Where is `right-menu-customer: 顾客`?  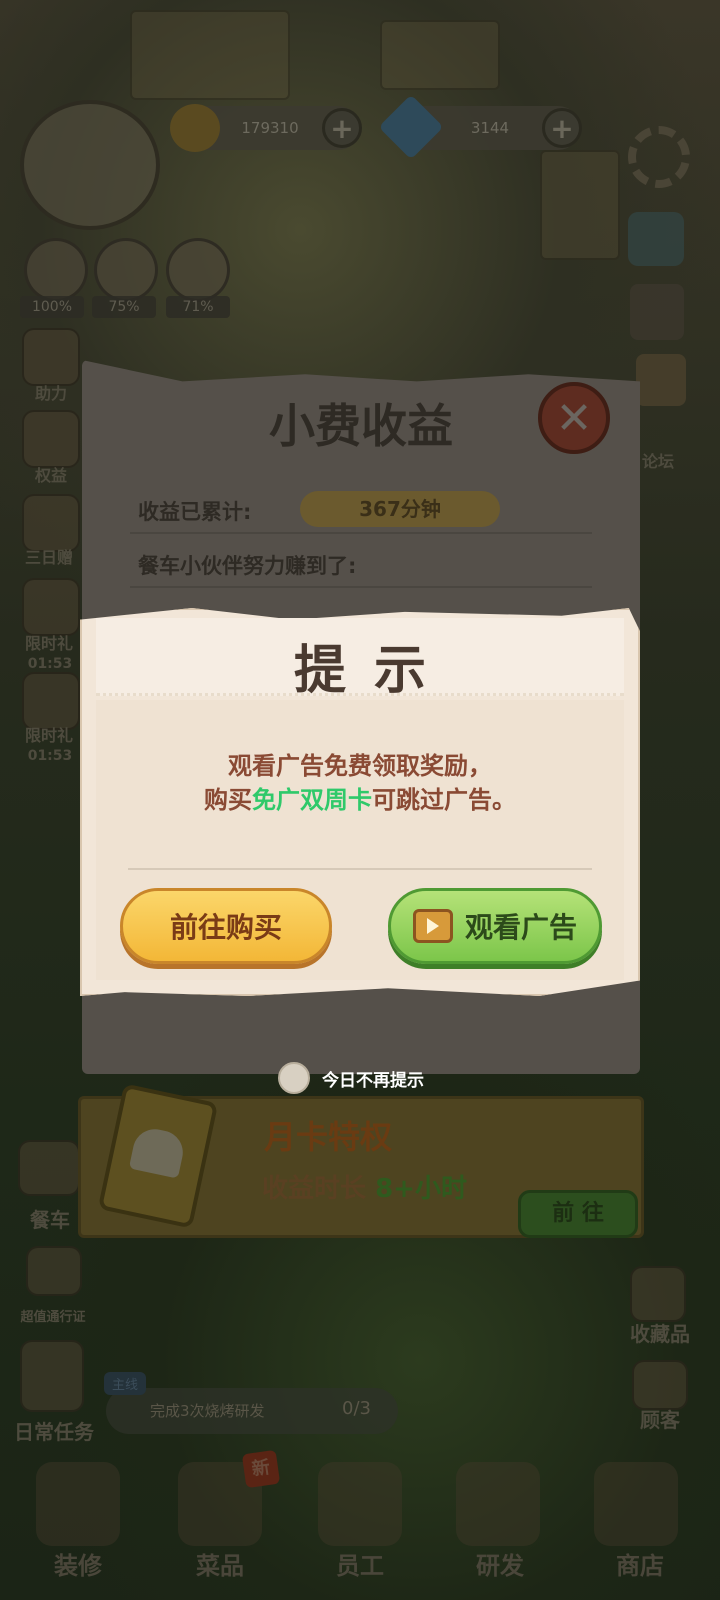 right-menu-customer: 顾客 is located at coordinates (660, 1418).